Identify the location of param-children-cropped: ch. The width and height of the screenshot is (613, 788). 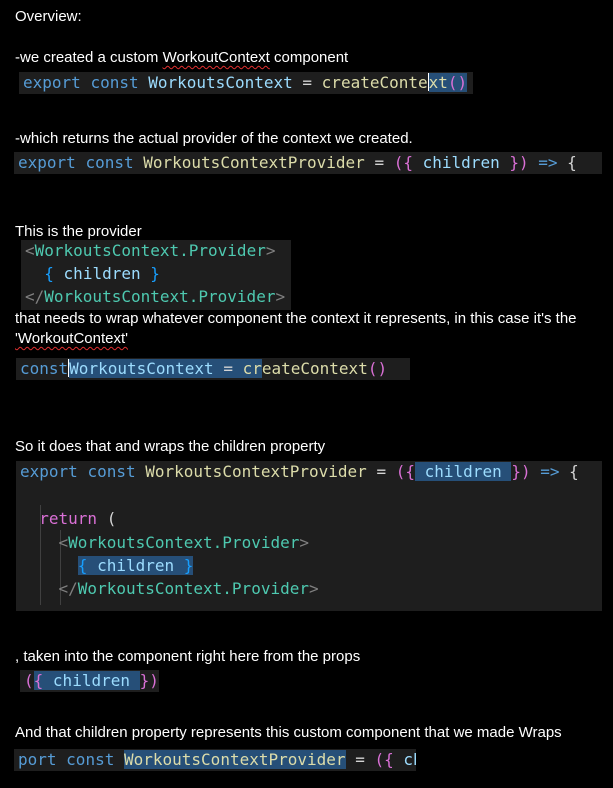
(409, 759).